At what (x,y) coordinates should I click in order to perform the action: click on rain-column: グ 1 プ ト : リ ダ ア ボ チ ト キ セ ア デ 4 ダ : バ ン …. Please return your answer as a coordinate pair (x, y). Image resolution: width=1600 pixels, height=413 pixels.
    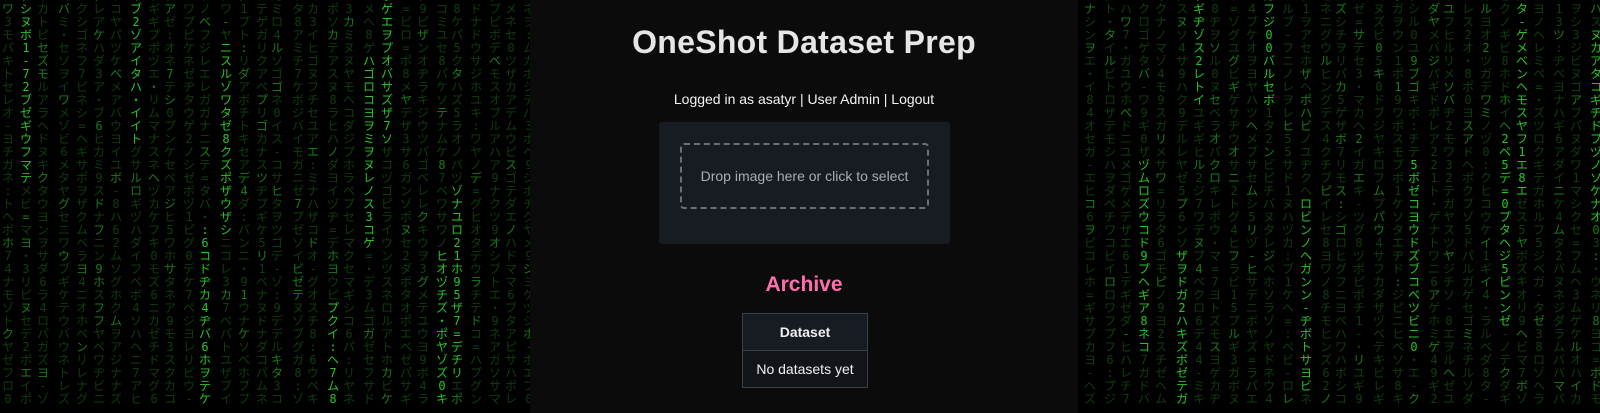
    Looking at the image, I should click on (243, 203).